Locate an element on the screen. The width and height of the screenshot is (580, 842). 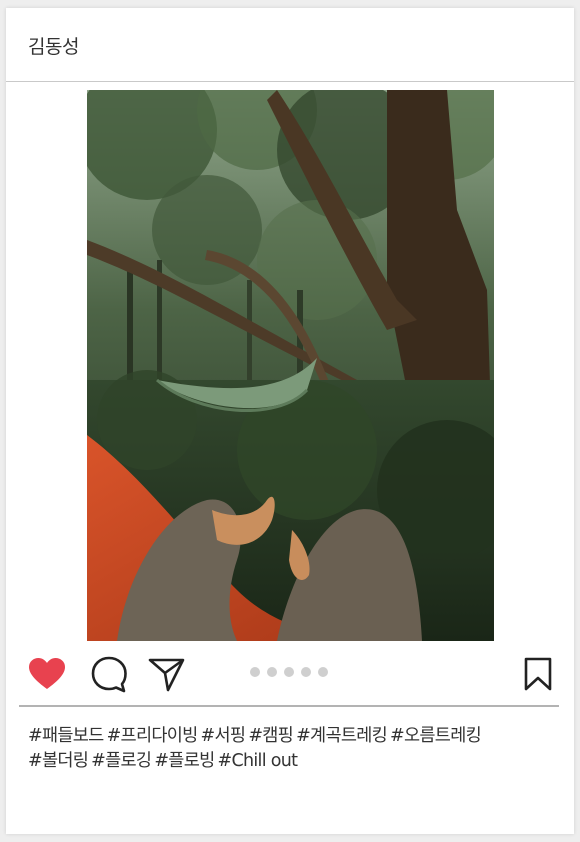
hashtag: #계곡트레킹 is located at coordinates (342, 736).